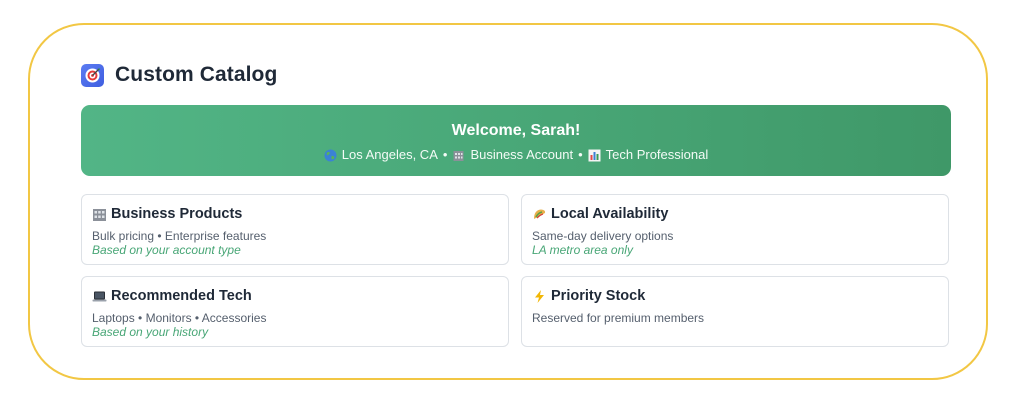 This screenshot has width=1024, height=407. What do you see at coordinates (594, 155) in the screenshot?
I see `bar-chart-icon` at bounding box center [594, 155].